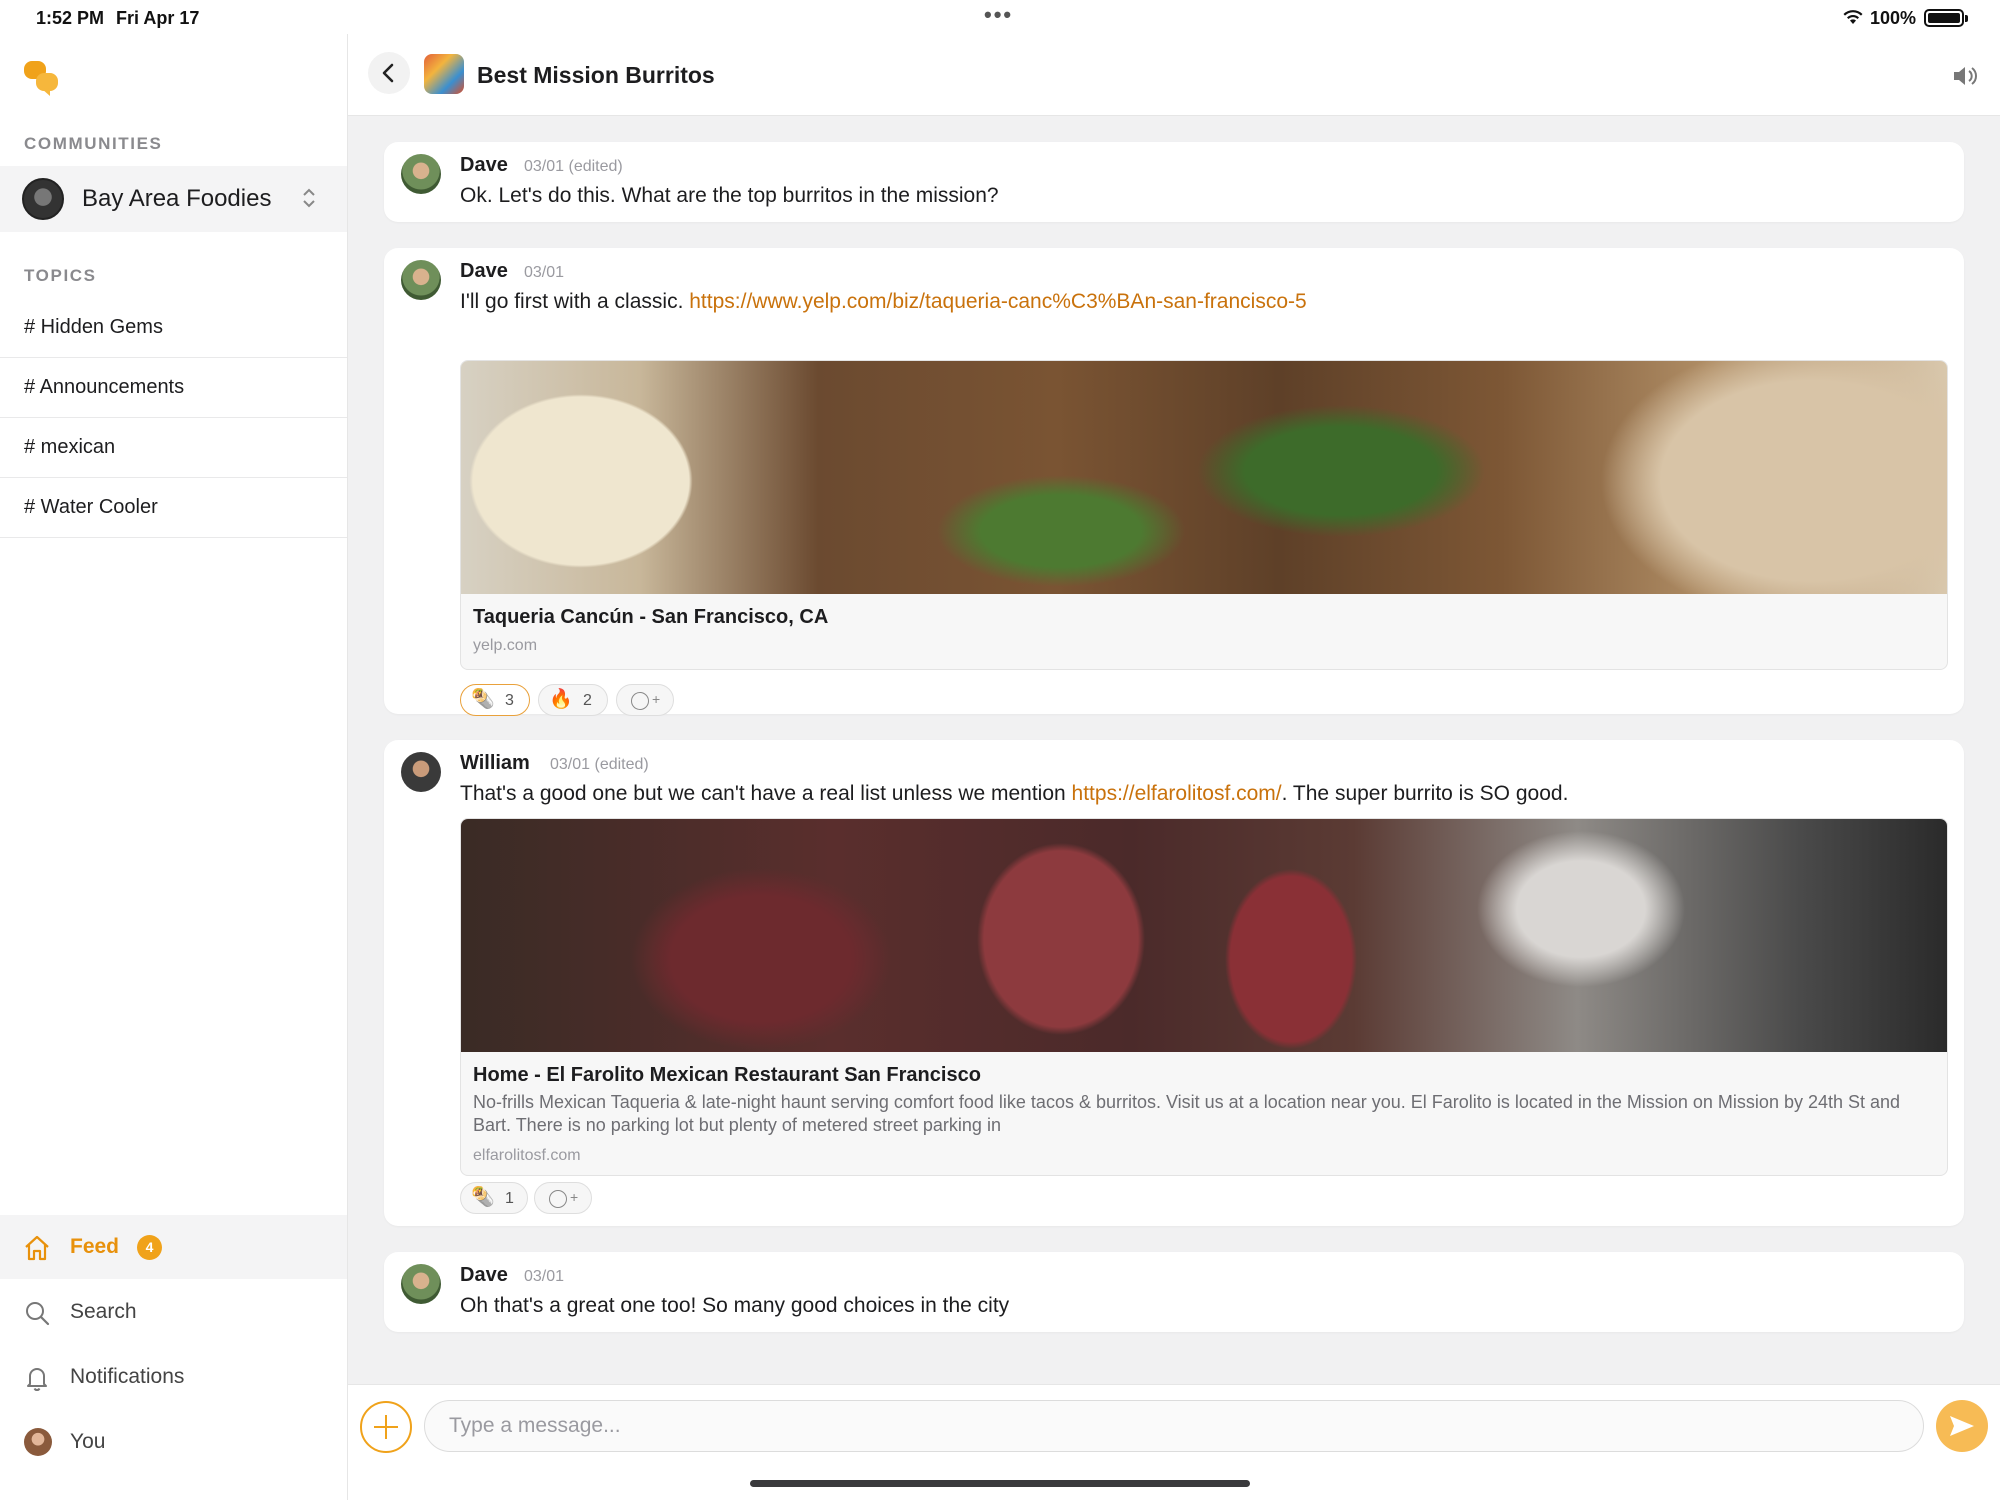 This screenshot has width=2000, height=1500. I want to click on fire-emoji-icon: 🔥, so click(561, 699).